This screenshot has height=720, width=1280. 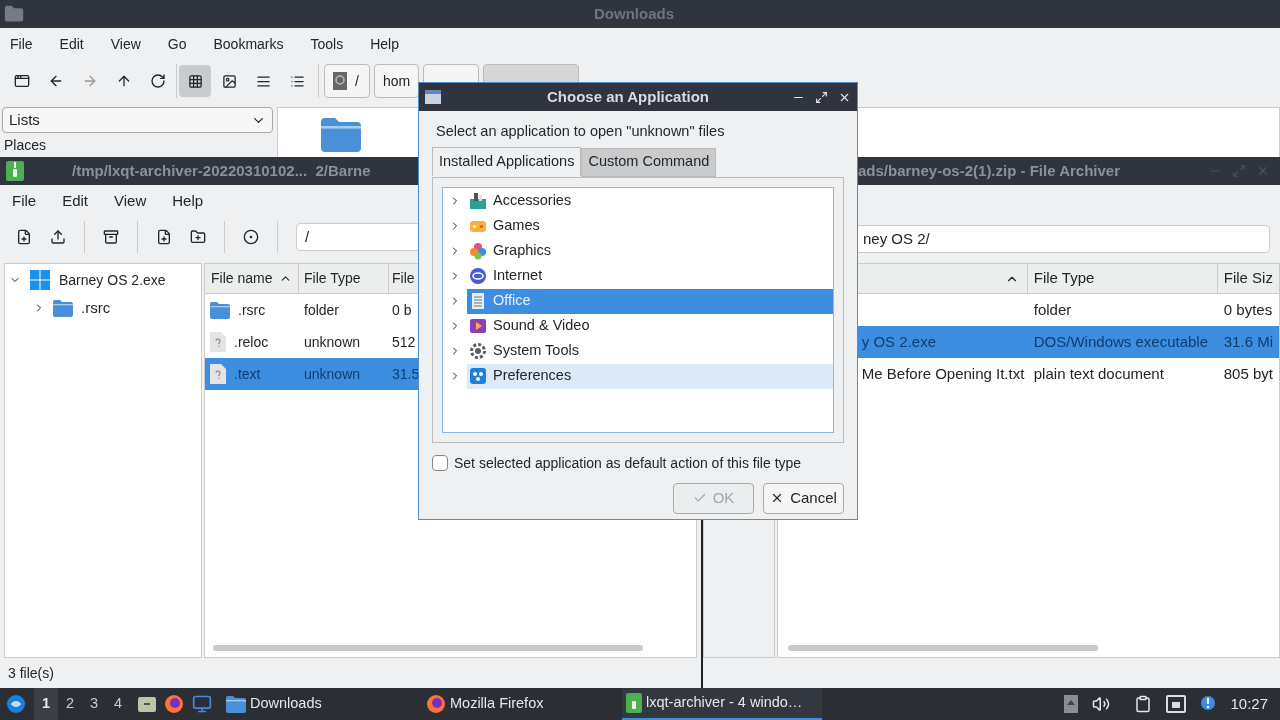 I want to click on side-pane-heading: Places, so click(x=25, y=145).